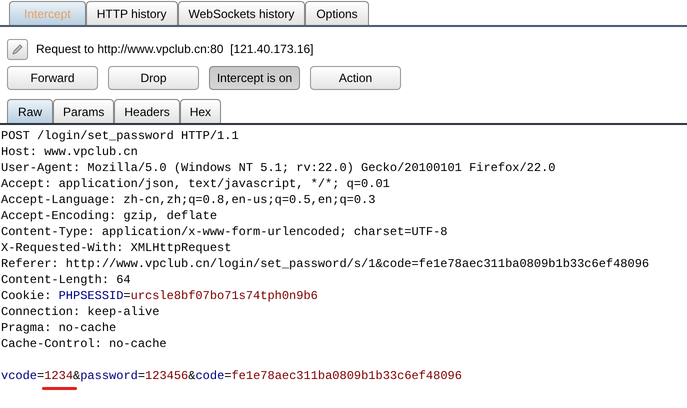 The width and height of the screenshot is (687, 408). Describe the element at coordinates (242, 13) in the screenshot. I see `tab: WebSockets history` at that location.